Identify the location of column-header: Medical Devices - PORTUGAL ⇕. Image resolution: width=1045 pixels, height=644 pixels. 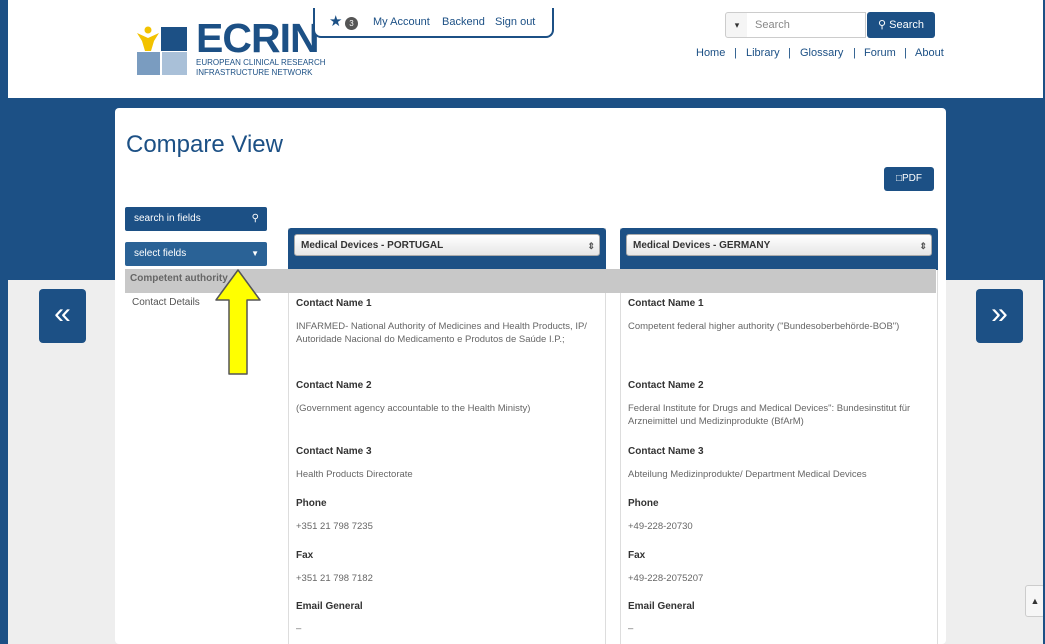
(447, 249).